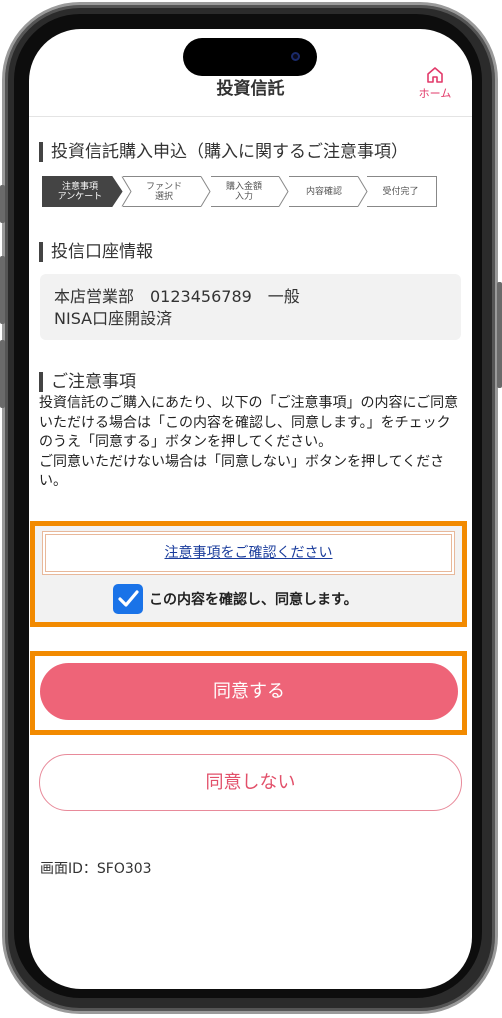  I want to click on agree-checkbox-label: この内容を確認し、同意します。, so click(253, 600).